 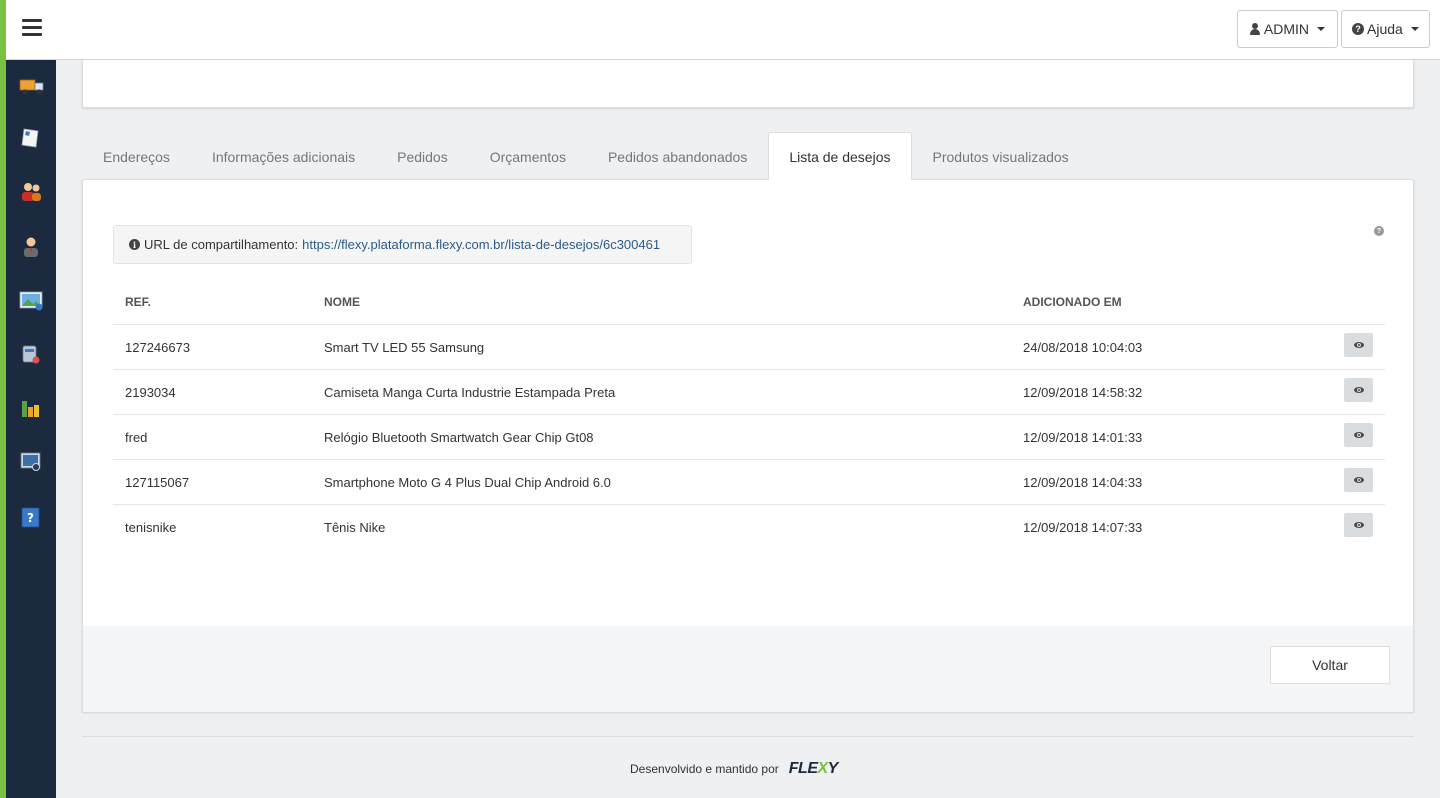 I want to click on cell-date: 12/09/2018 14:04:33, so click(x=1083, y=482).